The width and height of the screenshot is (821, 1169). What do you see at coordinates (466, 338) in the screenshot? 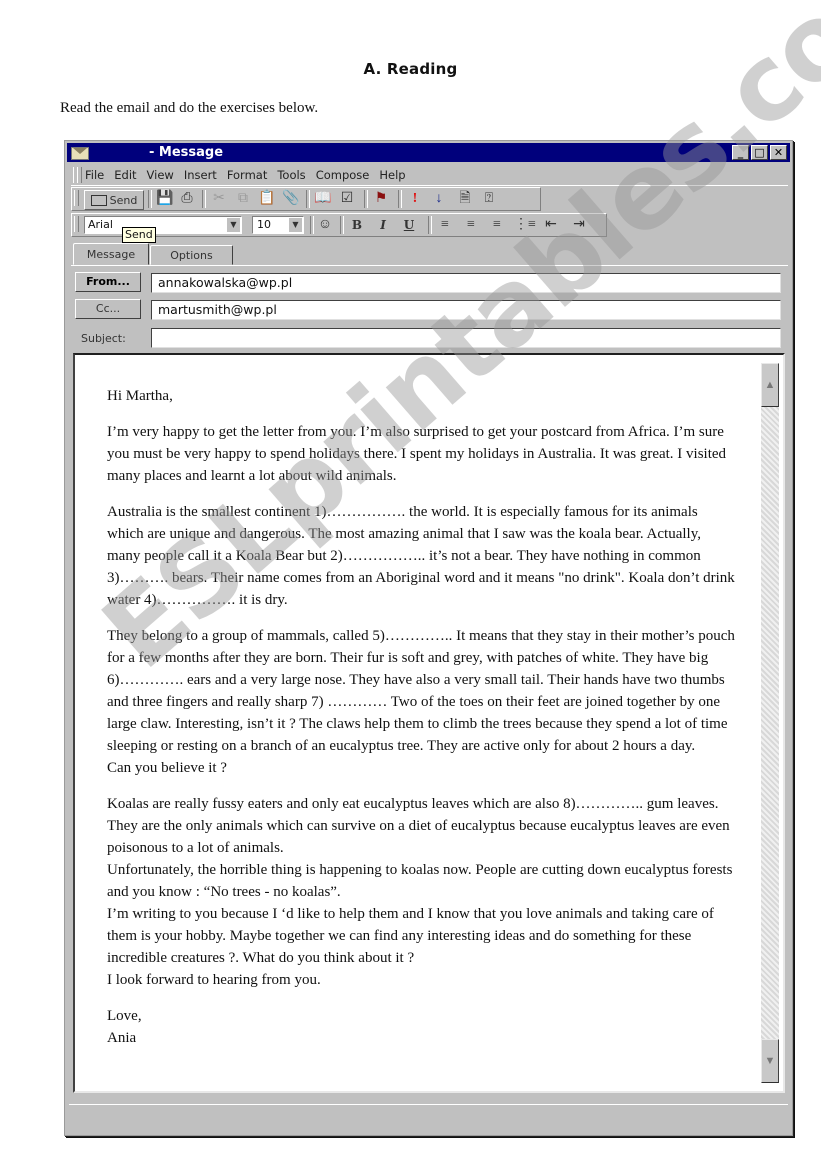
I see `subject-field` at bounding box center [466, 338].